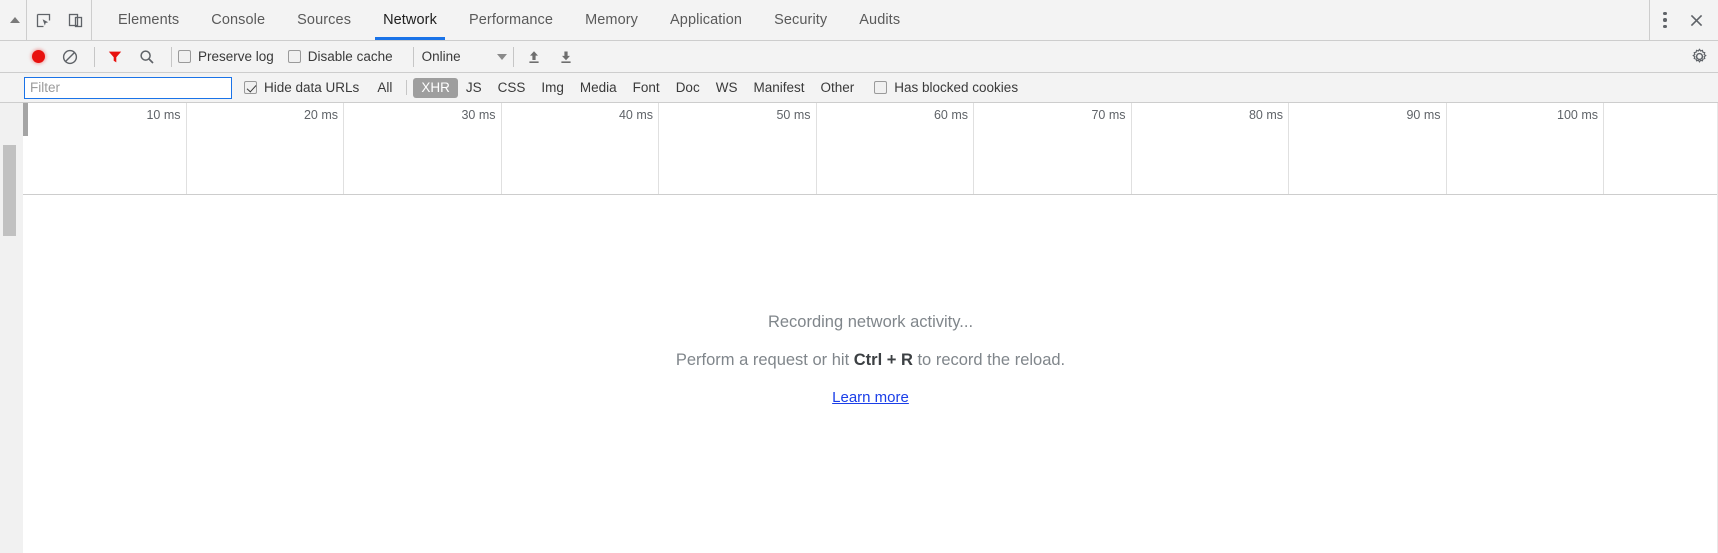  Describe the element at coordinates (478, 115) in the screenshot. I see `timeline-tick-label: 30 ms` at that location.